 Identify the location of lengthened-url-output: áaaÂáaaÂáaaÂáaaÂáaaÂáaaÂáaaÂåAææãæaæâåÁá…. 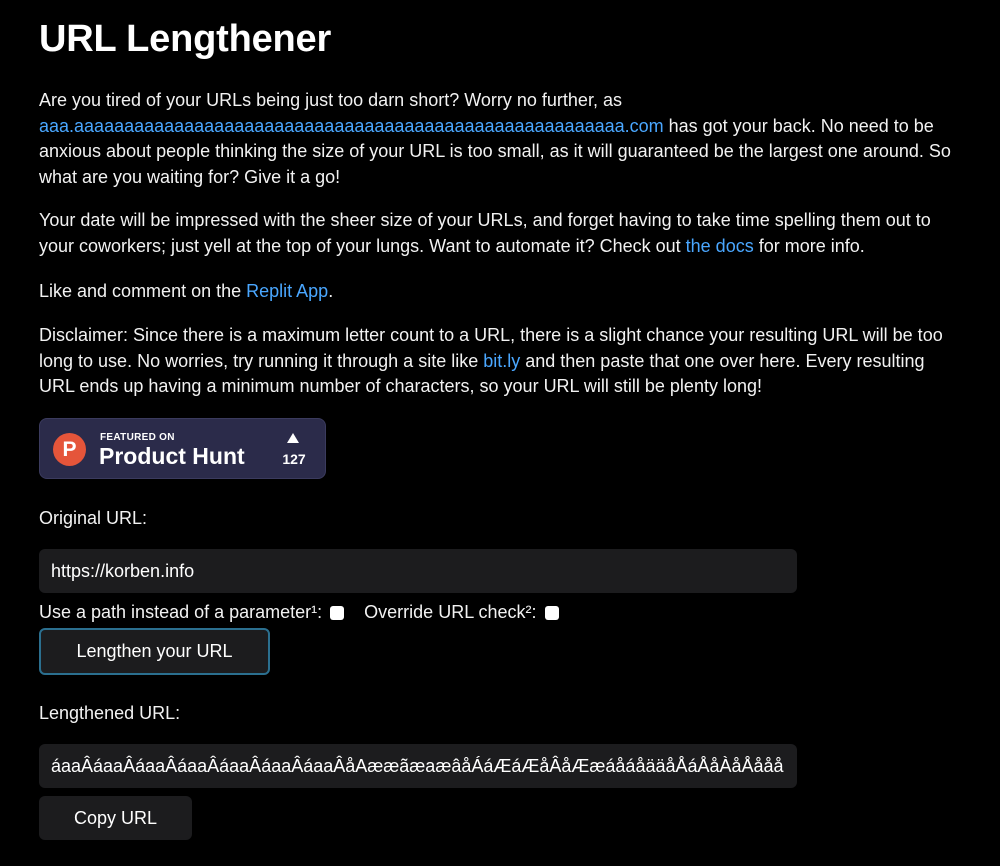
(418, 766).